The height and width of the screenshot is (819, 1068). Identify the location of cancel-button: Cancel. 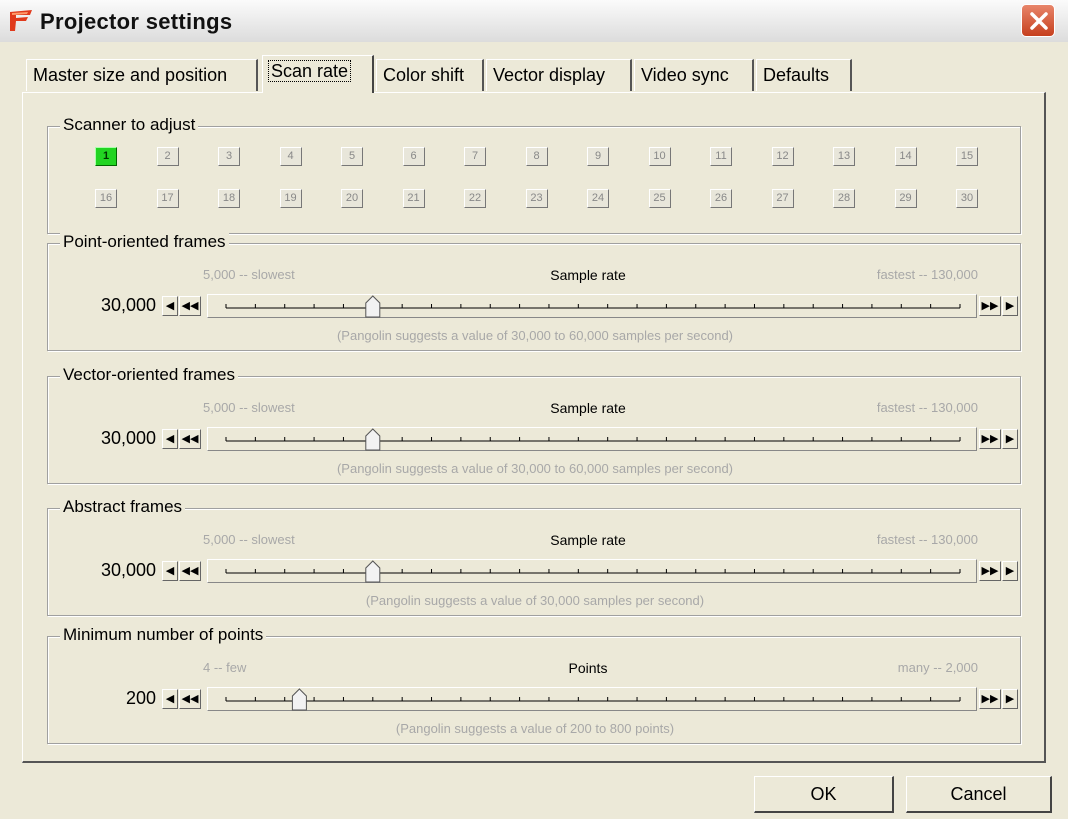
(979, 794).